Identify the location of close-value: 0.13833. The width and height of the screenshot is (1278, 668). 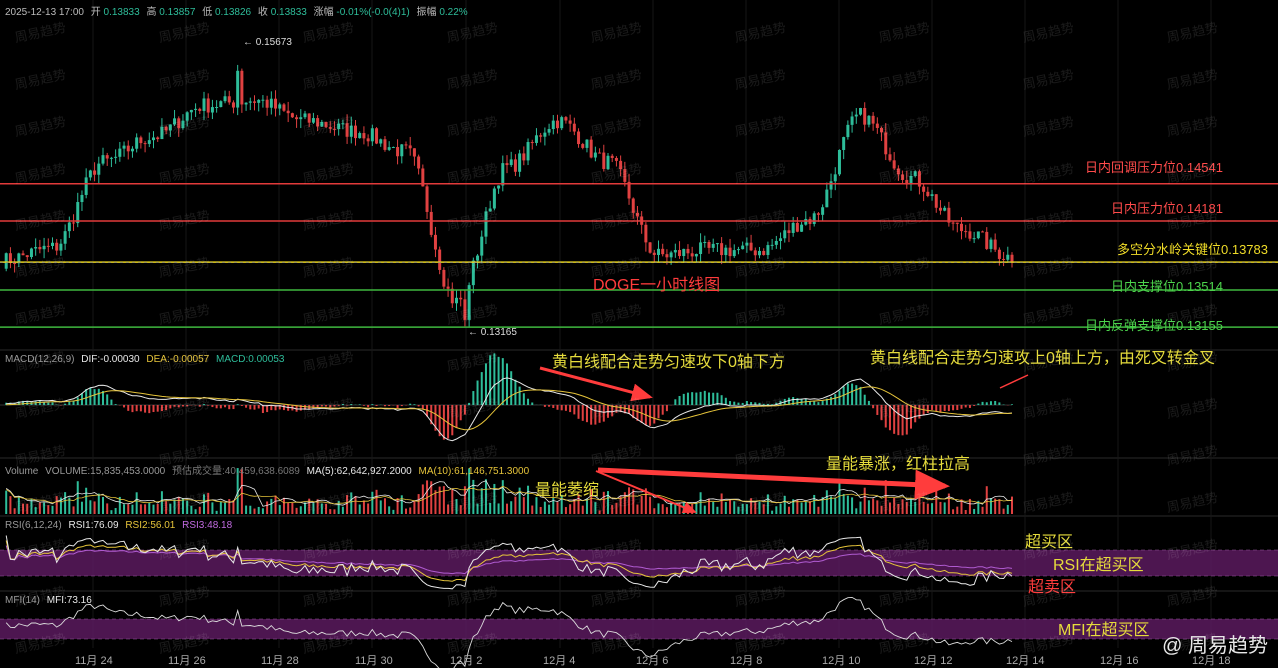
(288, 12).